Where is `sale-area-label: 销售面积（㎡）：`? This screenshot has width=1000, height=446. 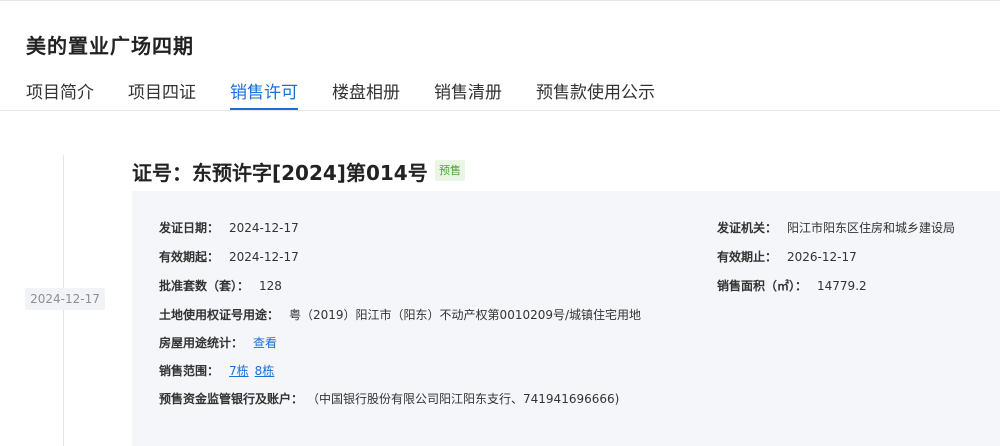 sale-area-label: 销售面积（㎡）： is located at coordinates (762, 286).